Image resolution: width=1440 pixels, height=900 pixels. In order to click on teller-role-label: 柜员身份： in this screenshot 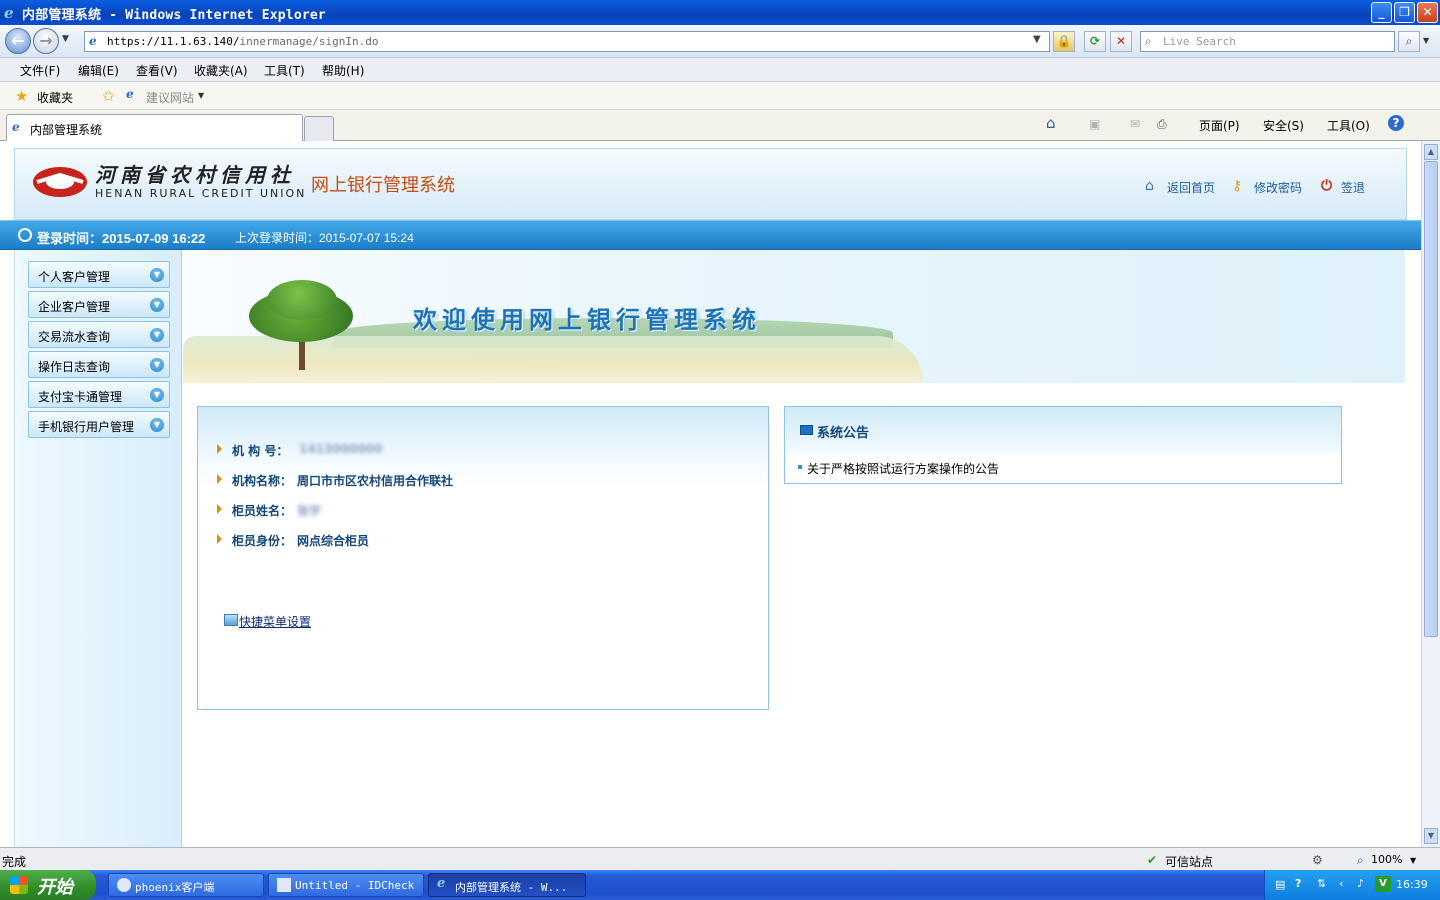, I will do `click(262, 541)`.